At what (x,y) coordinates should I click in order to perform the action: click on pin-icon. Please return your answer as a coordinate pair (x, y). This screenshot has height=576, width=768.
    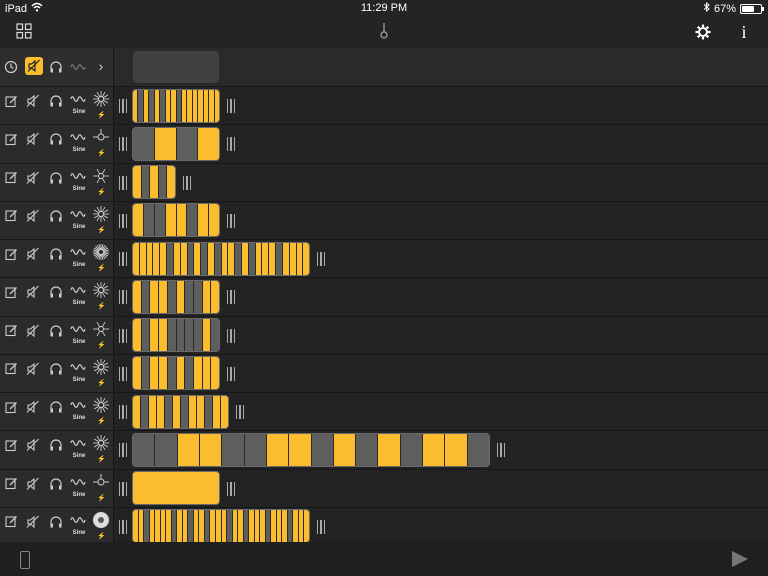
    Looking at the image, I should click on (101, 482).